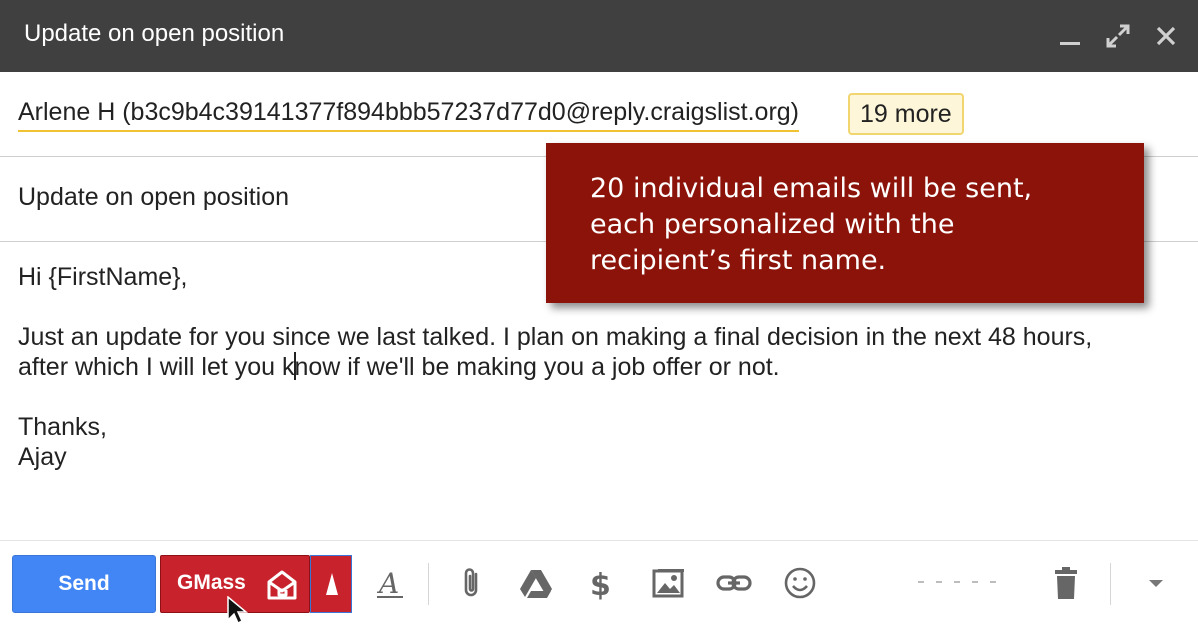 Image resolution: width=1198 pixels, height=629 pixels. What do you see at coordinates (84, 584) in the screenshot?
I see `send-button: Send` at bounding box center [84, 584].